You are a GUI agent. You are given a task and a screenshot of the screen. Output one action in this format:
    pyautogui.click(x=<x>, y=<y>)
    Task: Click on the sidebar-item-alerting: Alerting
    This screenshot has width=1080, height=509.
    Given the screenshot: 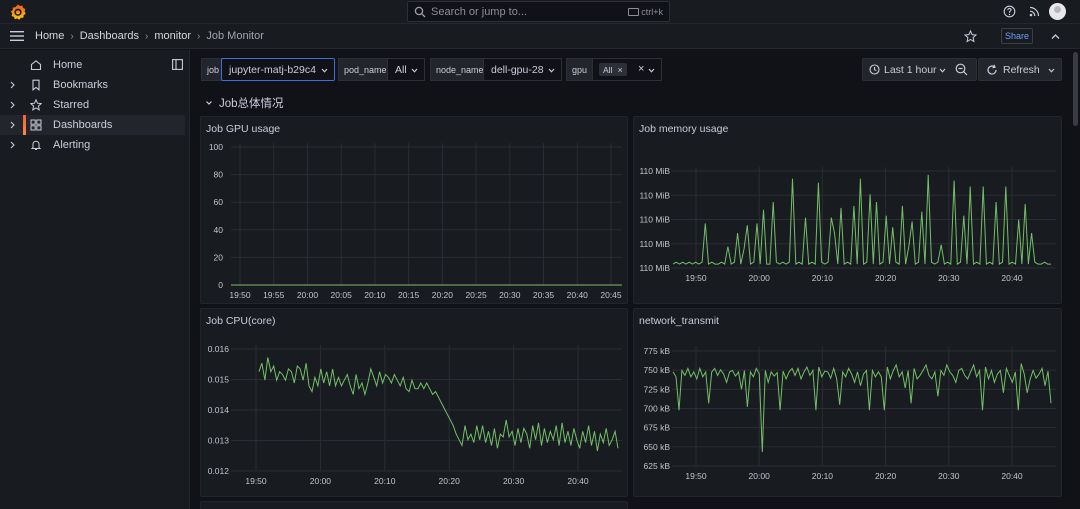 What is the action you would take?
    pyautogui.click(x=92, y=145)
    